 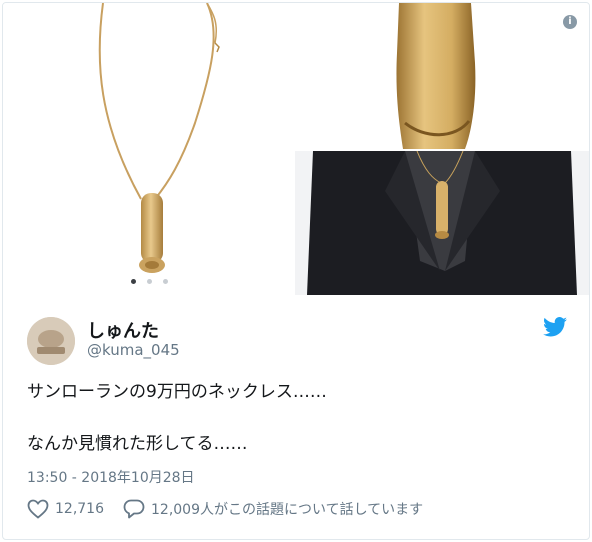 I want to click on conversation-button: 12,009人がこの話題について話しています, so click(x=273, y=509).